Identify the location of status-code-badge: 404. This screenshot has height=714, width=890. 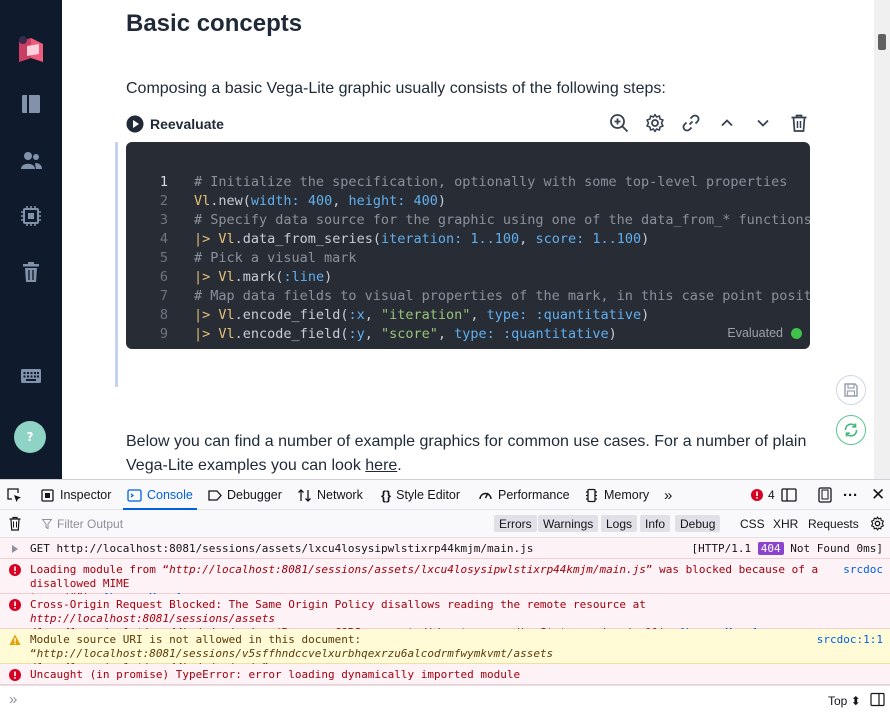
(770, 548).